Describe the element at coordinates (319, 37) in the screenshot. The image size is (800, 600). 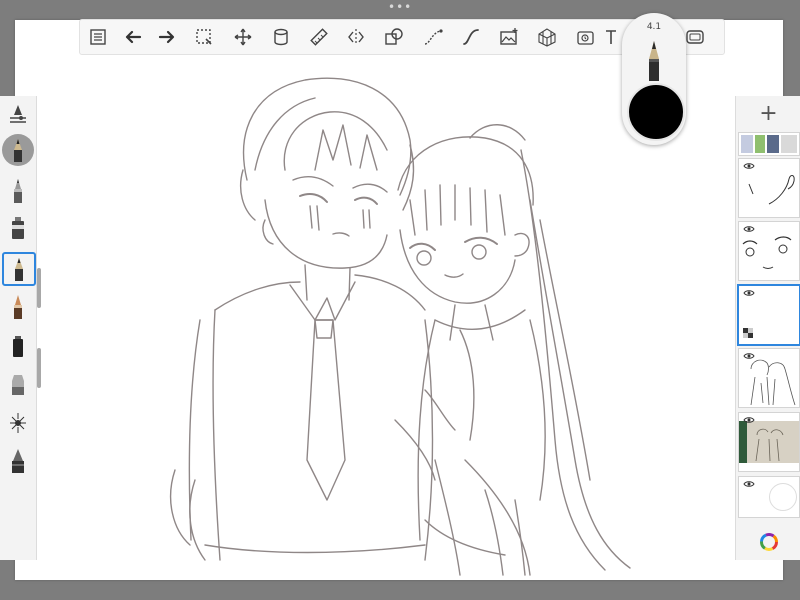
I see `ruler-icon` at that location.